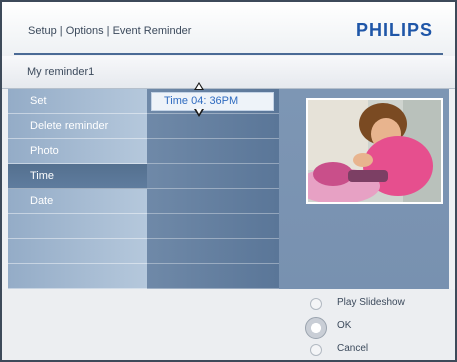 Image resolution: width=457 pixels, height=362 pixels. Describe the element at coordinates (371, 302) in the screenshot. I see `play-slideshow-label: Play Slideshow` at that location.